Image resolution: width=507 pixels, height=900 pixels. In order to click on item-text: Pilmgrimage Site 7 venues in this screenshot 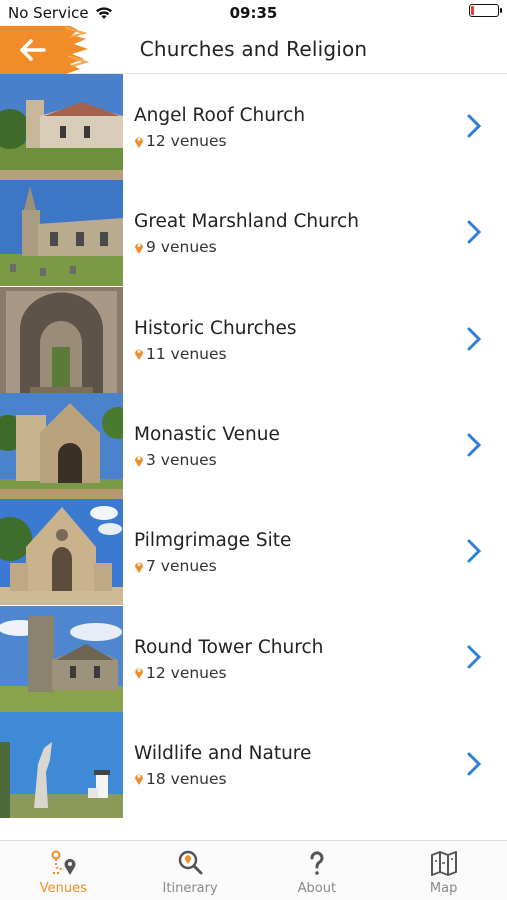, I will do `click(320, 552)`.